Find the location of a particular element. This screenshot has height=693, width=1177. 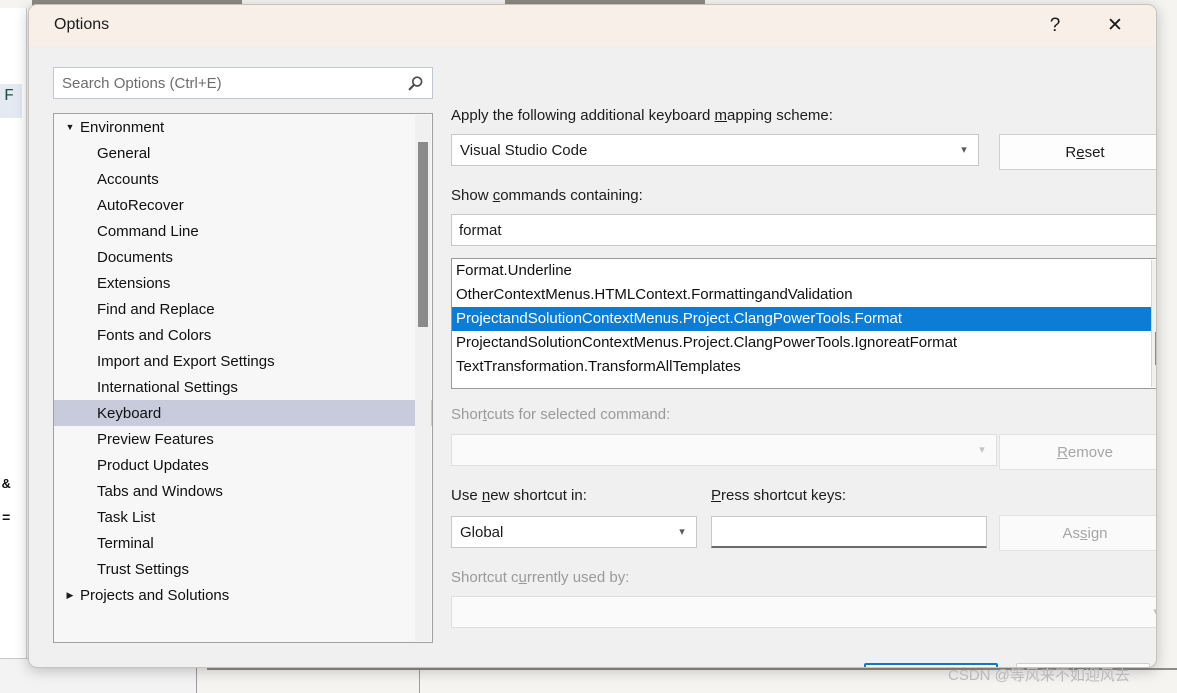

mapping-scheme-dropdown: Visual Studio Code ▾ is located at coordinates (715, 150).